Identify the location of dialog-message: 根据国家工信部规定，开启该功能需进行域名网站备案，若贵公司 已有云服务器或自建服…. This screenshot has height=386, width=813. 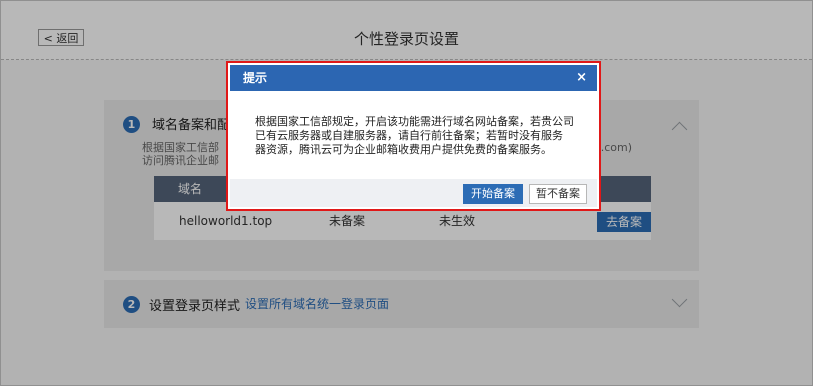
(420, 136).